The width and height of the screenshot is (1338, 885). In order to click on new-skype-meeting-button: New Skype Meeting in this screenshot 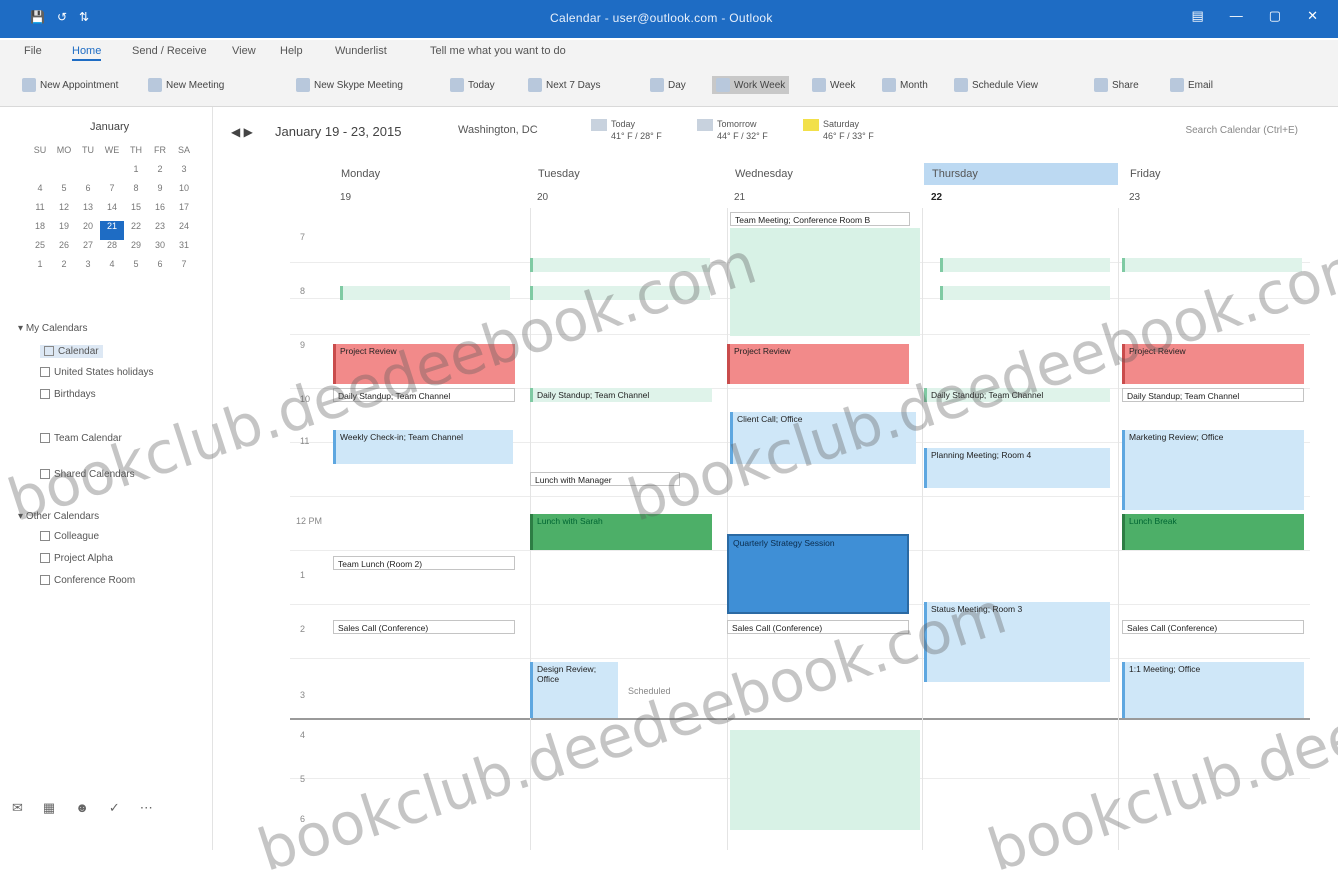, I will do `click(349, 85)`.